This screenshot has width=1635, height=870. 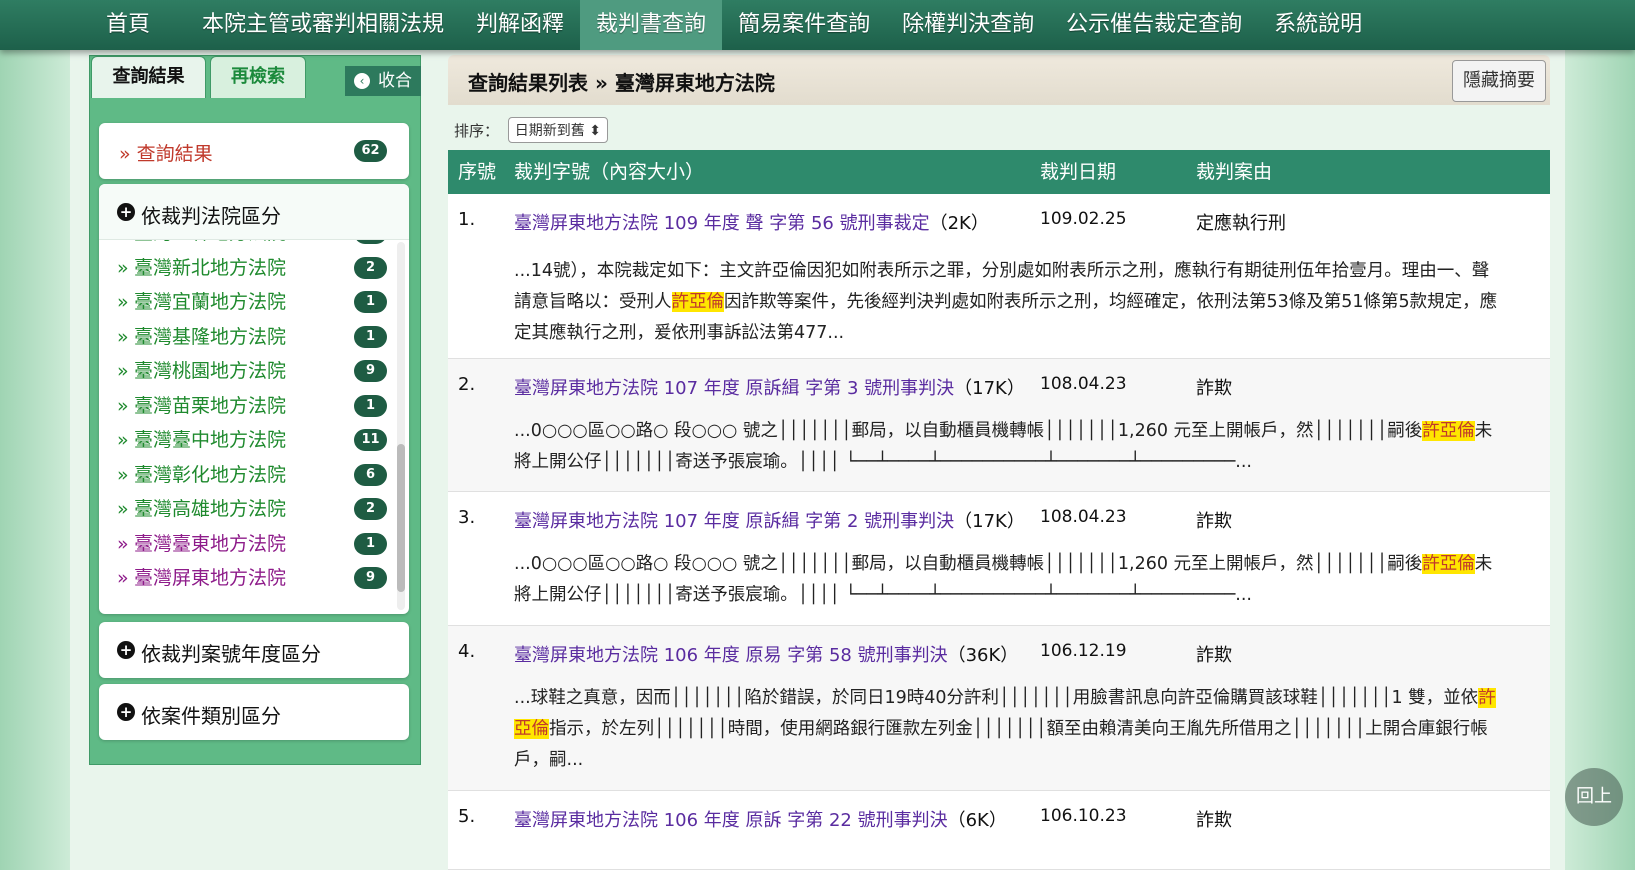 I want to click on court-filter-header: + 依裁判法院區分, so click(x=254, y=212).